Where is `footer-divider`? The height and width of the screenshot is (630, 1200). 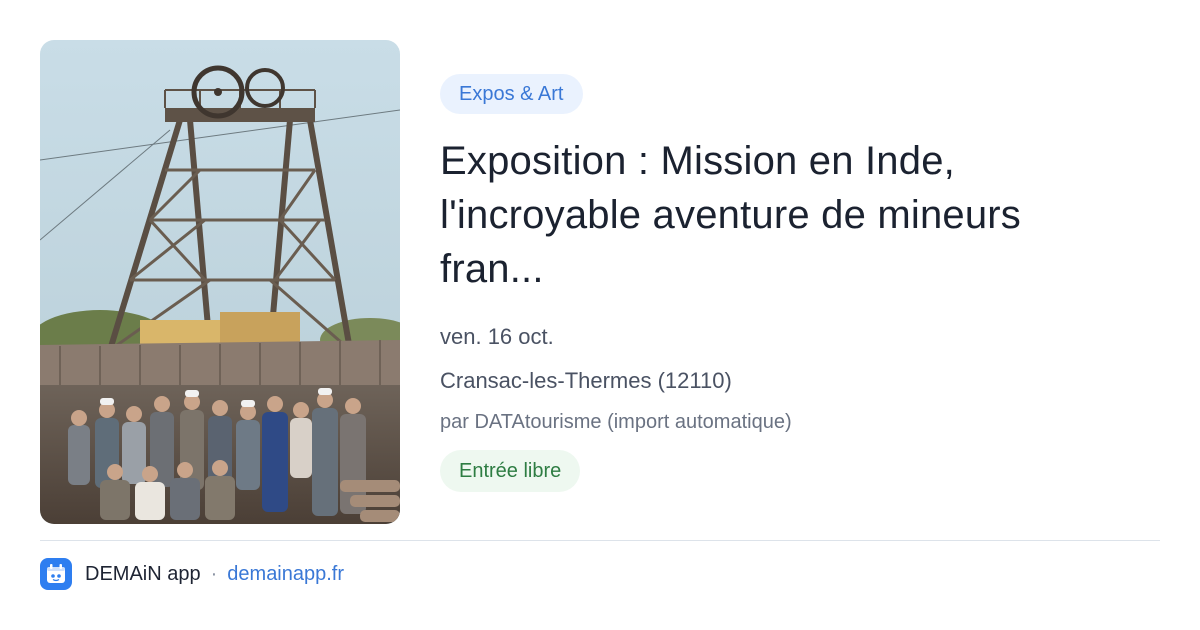
footer-divider is located at coordinates (600, 540).